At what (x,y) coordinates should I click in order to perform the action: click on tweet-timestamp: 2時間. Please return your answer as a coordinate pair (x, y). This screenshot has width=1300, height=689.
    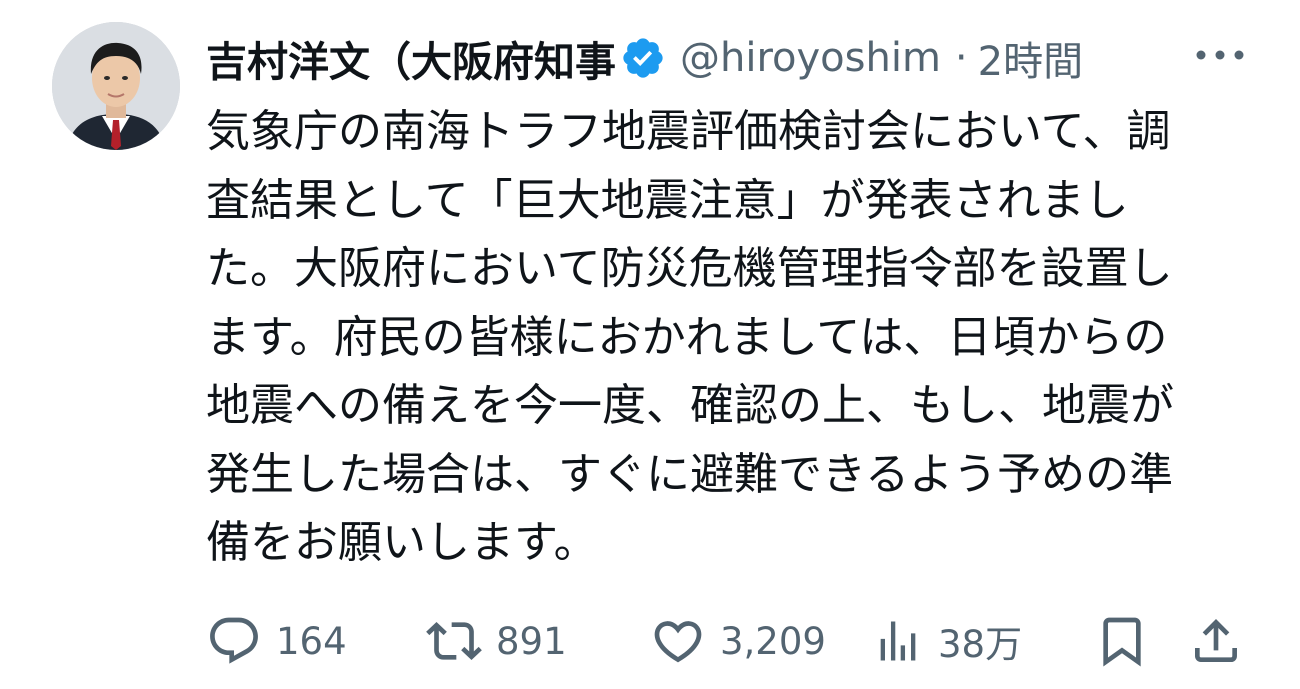
    Looking at the image, I should click on (1030, 58).